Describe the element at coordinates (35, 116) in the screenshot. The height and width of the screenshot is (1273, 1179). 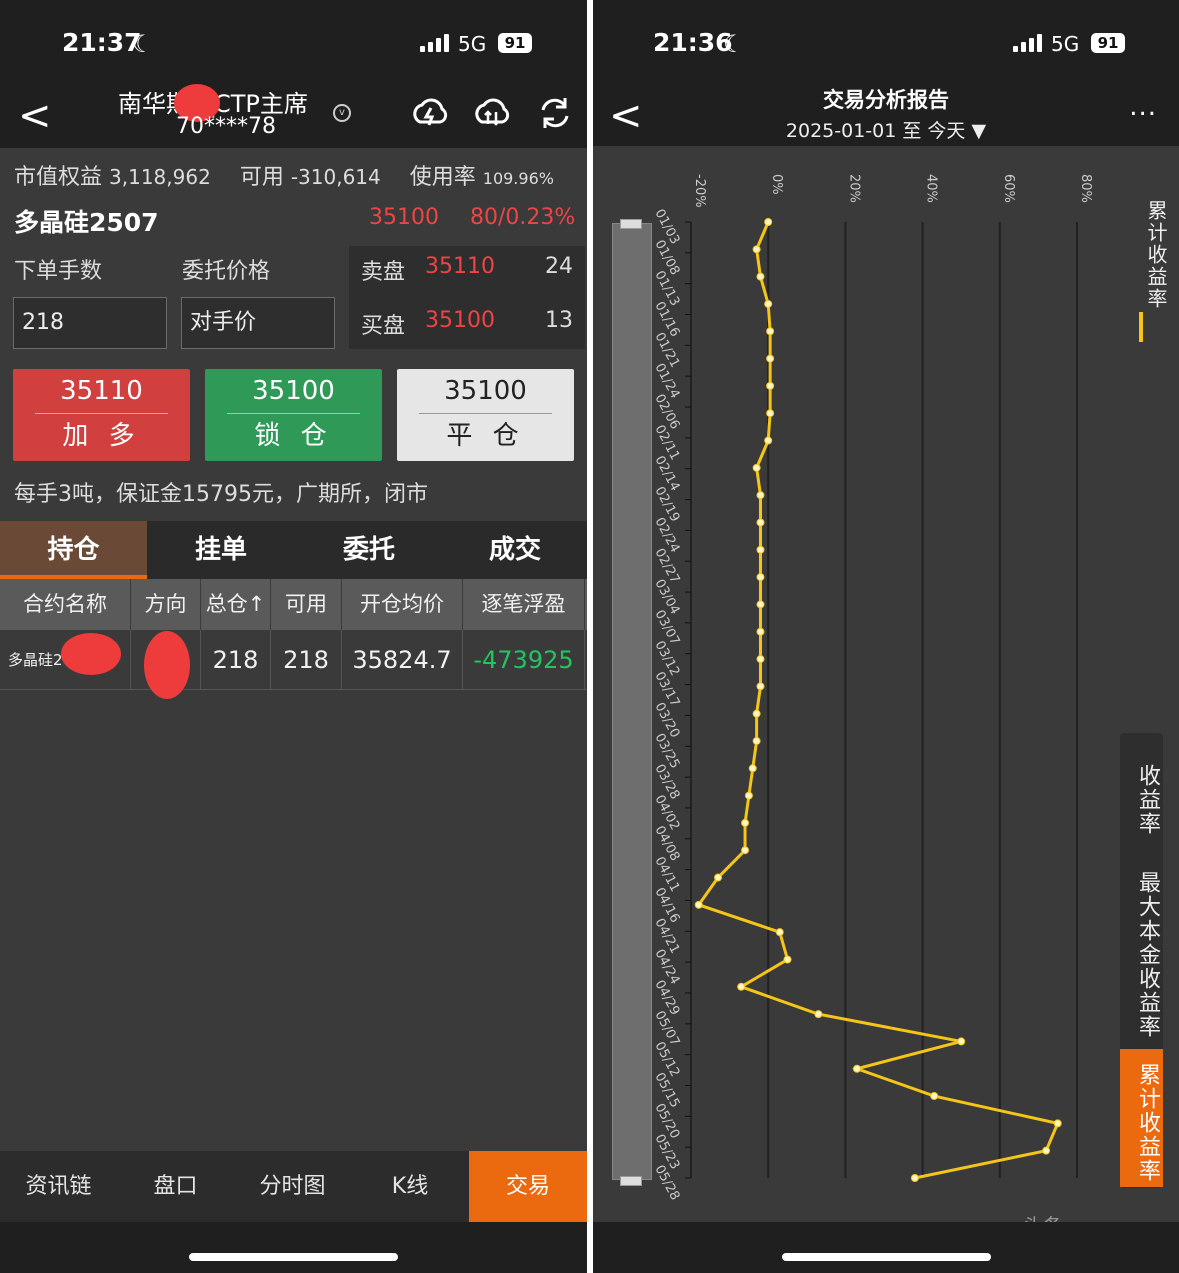
I see `back-icon: <` at that location.